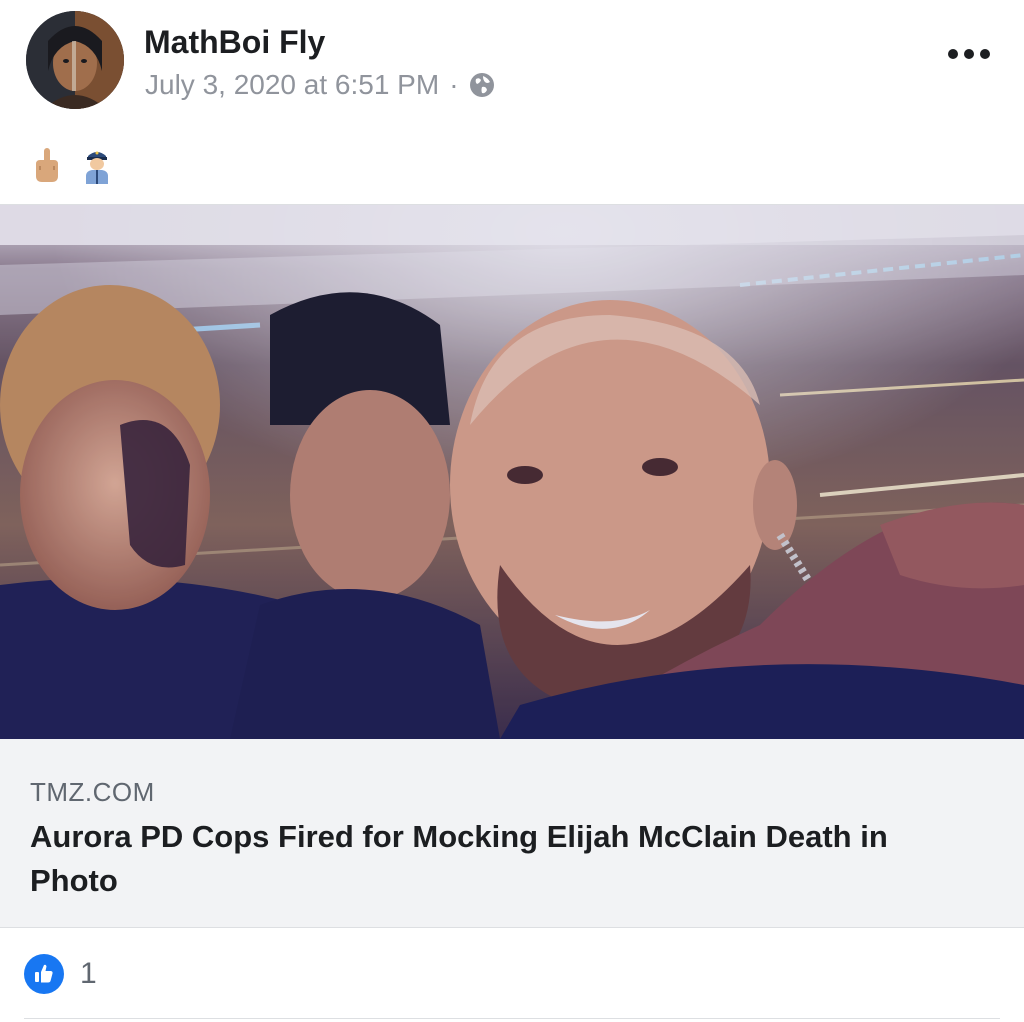 Image resolution: width=1024 pixels, height=1022 pixels. I want to click on author-avatar, so click(75, 60).